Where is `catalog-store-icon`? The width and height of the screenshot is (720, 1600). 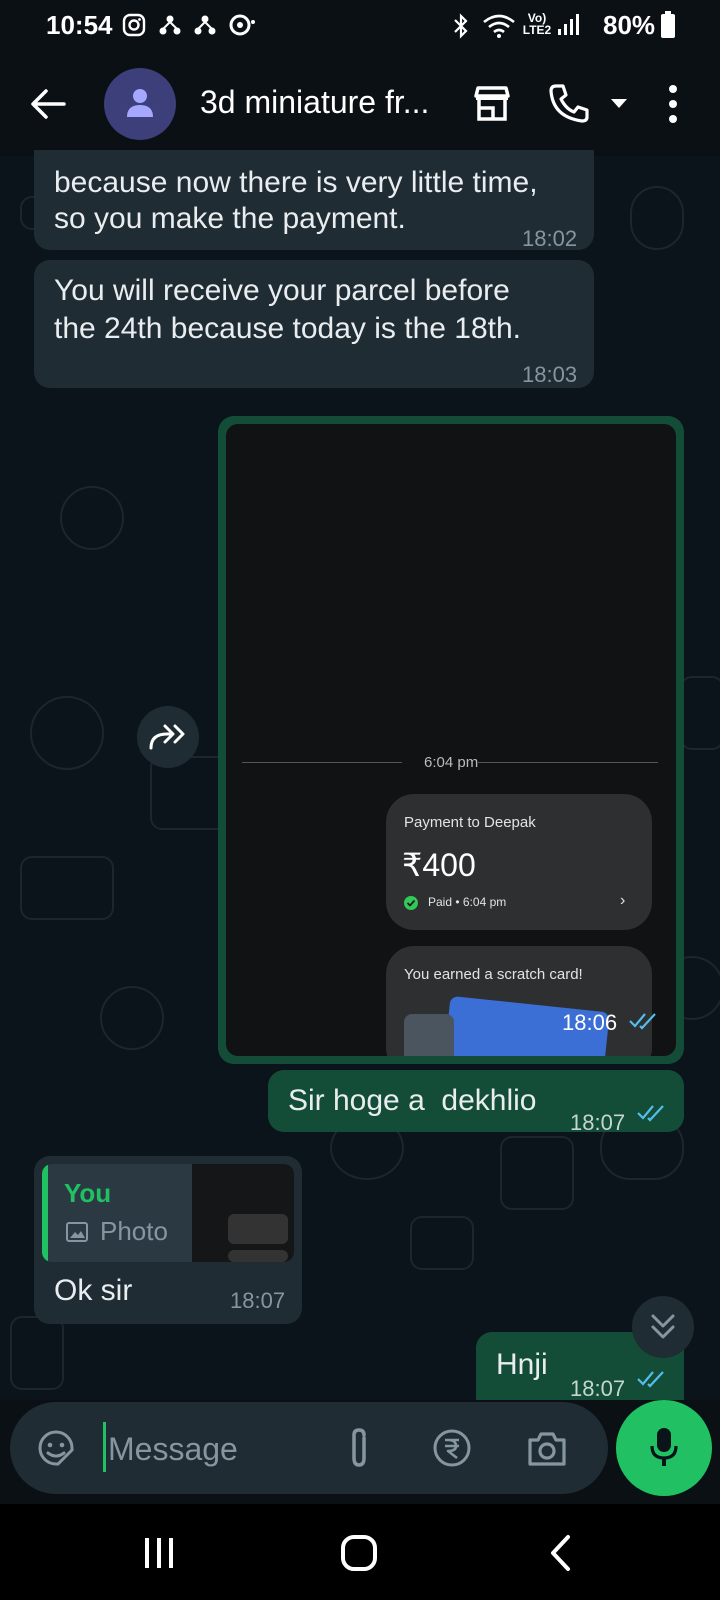 catalog-store-icon is located at coordinates (492, 104).